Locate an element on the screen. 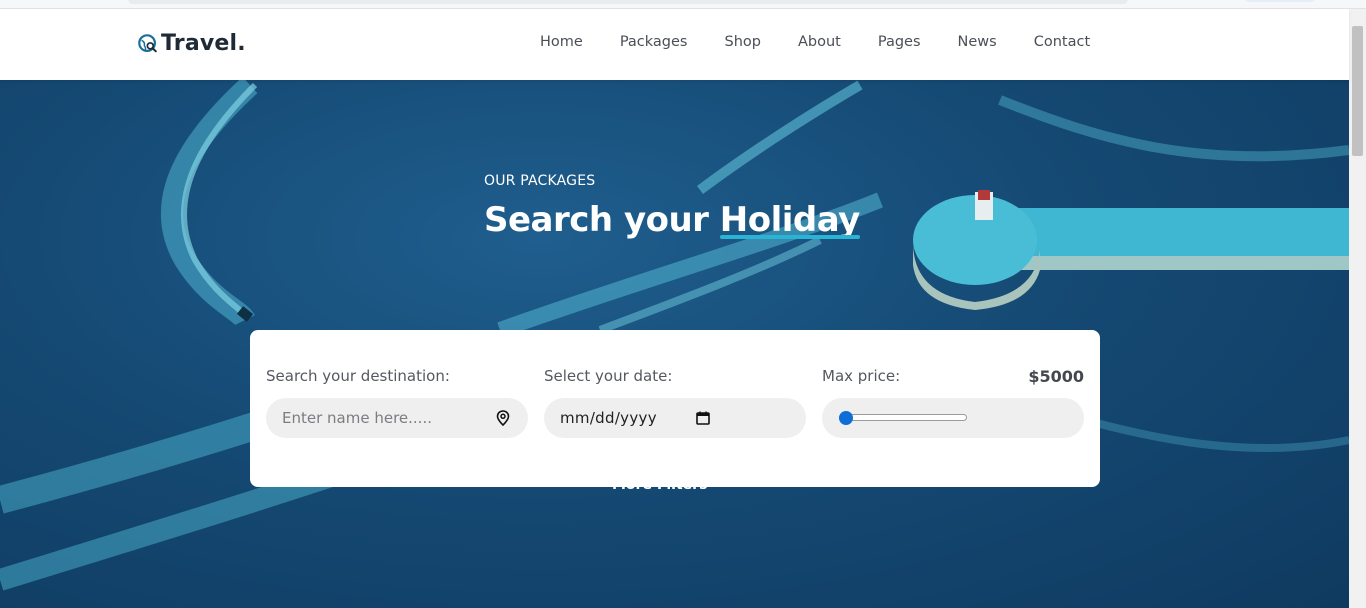 The width and height of the screenshot is (1366, 608). nav-link-news: News is located at coordinates (977, 42).